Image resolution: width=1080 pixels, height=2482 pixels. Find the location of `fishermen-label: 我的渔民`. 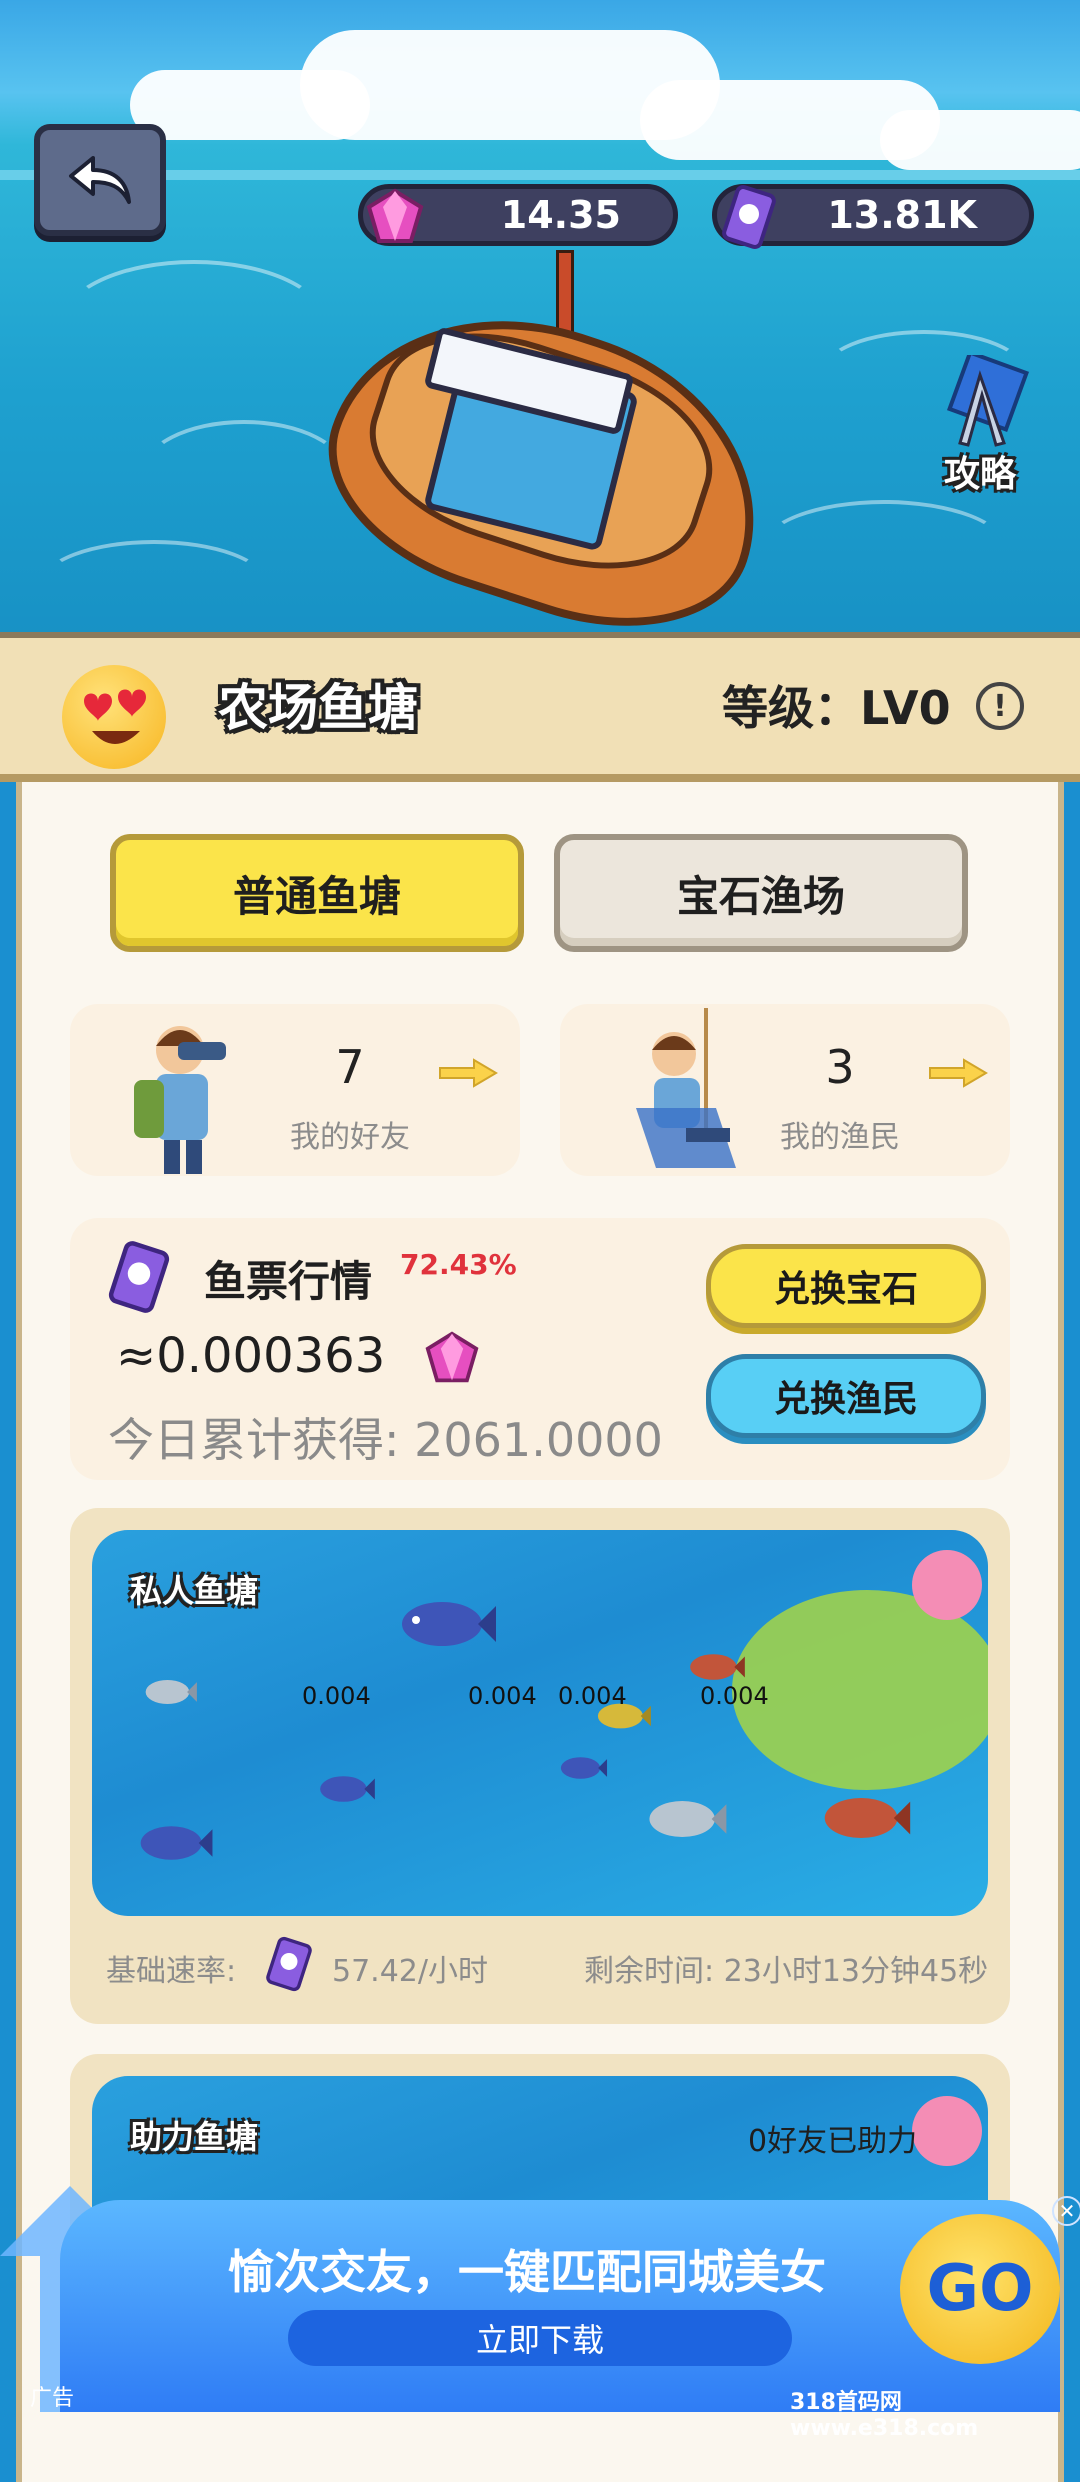

fishermen-label: 我的渔民 is located at coordinates (840, 1137).